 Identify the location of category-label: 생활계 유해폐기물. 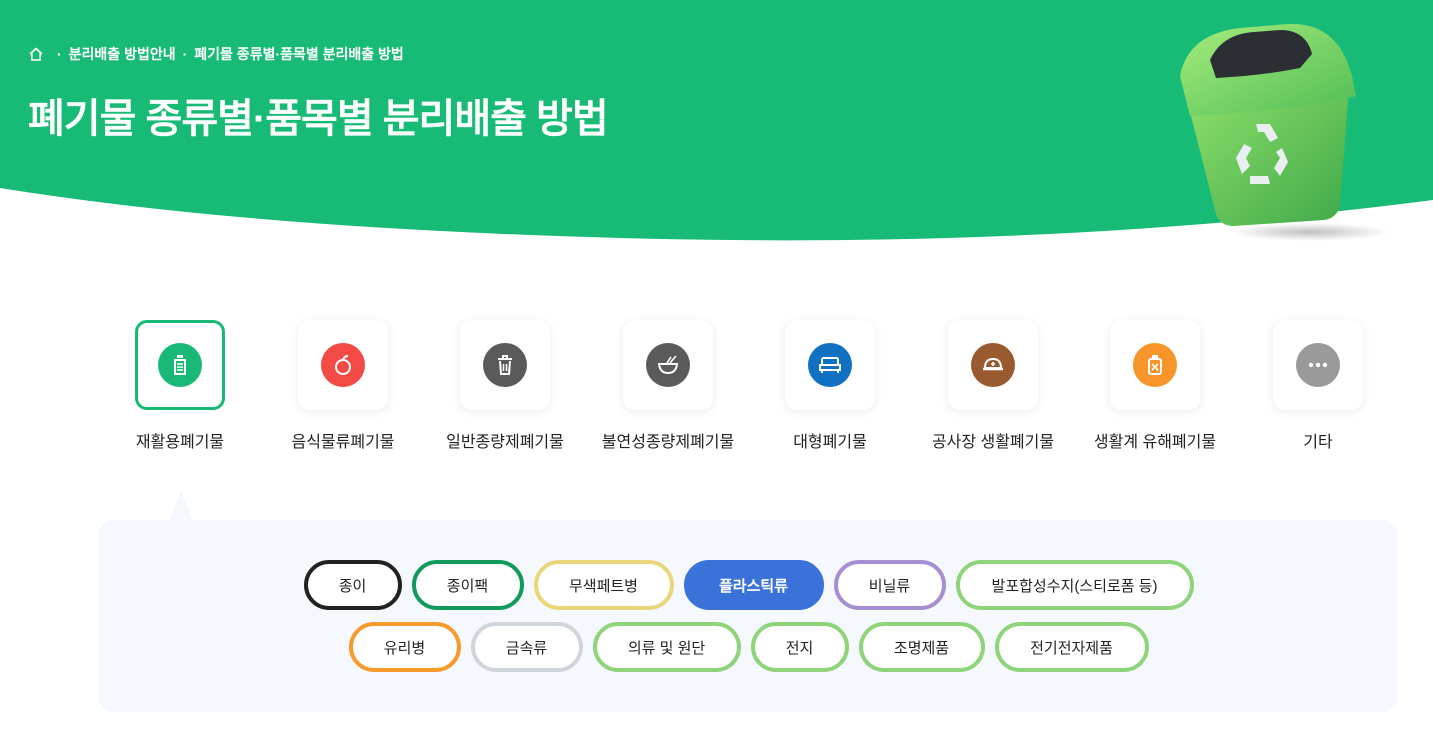
(1155, 442).